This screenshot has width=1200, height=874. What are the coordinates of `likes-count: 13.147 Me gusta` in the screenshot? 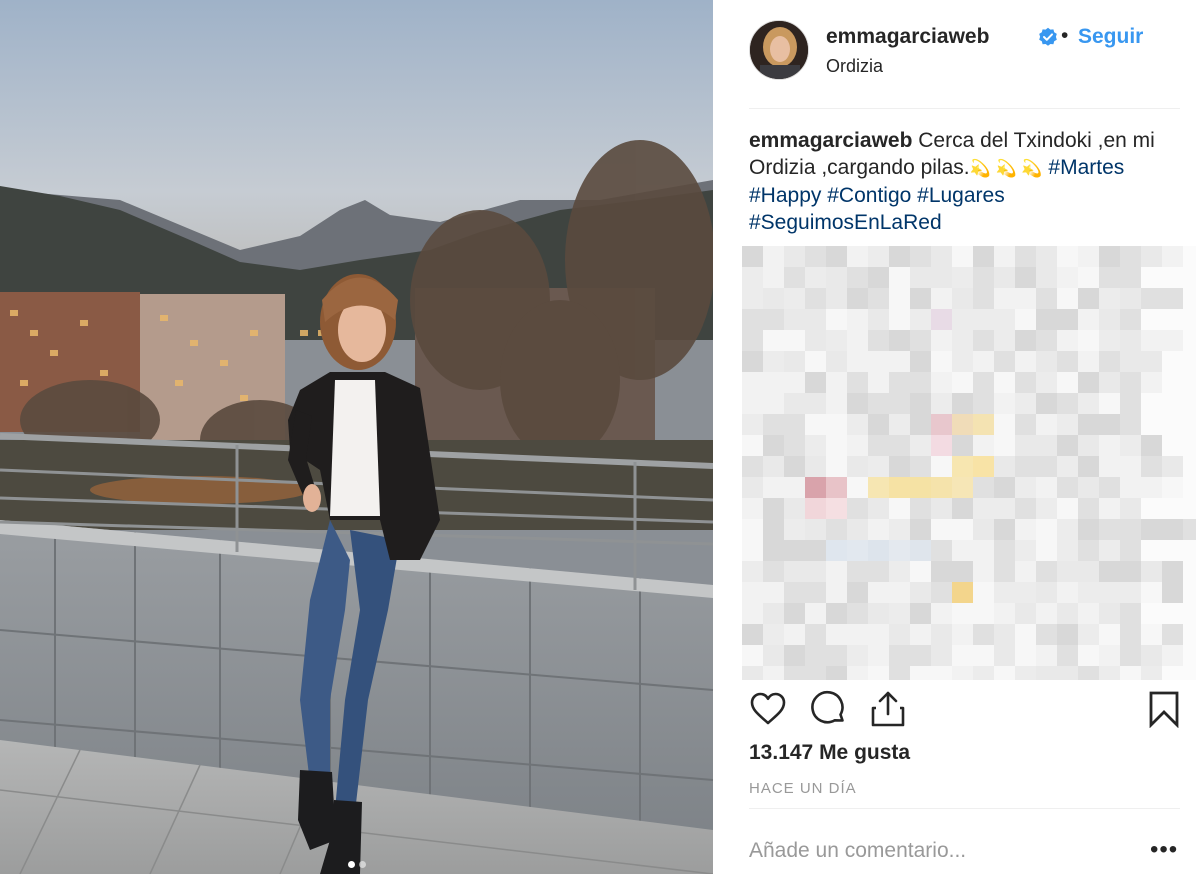 It's located at (829, 753).